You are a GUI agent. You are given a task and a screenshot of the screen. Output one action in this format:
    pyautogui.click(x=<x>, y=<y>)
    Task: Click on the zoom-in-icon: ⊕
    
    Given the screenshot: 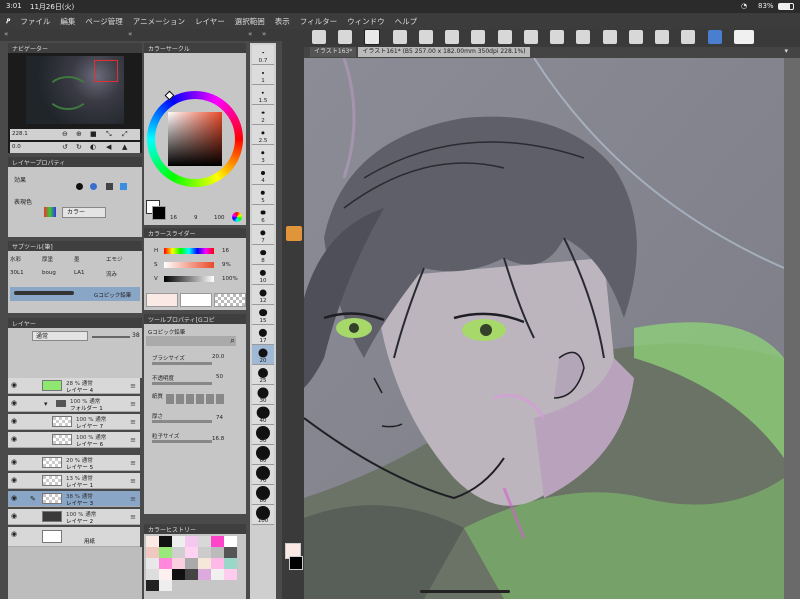 What is the action you would take?
    pyautogui.click(x=79, y=134)
    